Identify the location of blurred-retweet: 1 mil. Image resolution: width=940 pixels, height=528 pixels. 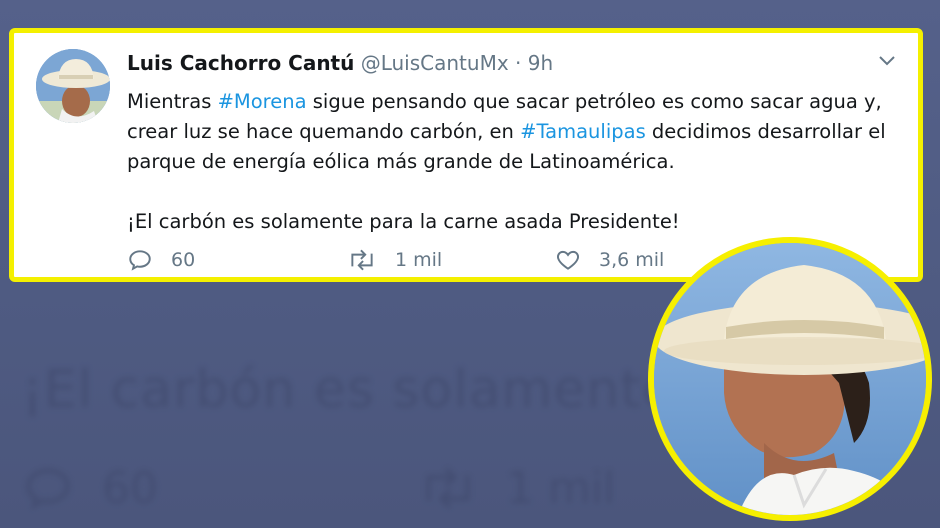
(516, 488).